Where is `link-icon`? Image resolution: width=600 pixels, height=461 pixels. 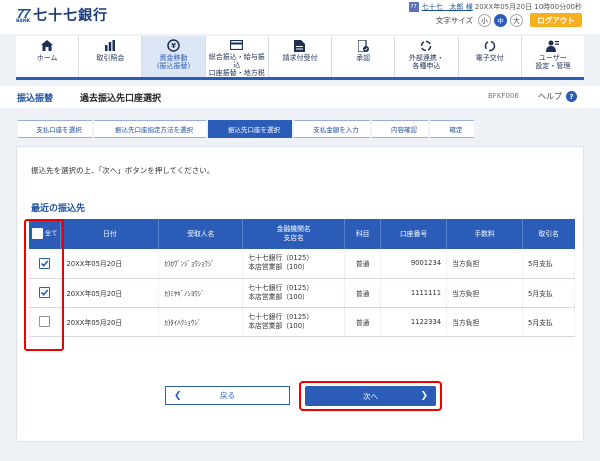
link-icon is located at coordinates (426, 45).